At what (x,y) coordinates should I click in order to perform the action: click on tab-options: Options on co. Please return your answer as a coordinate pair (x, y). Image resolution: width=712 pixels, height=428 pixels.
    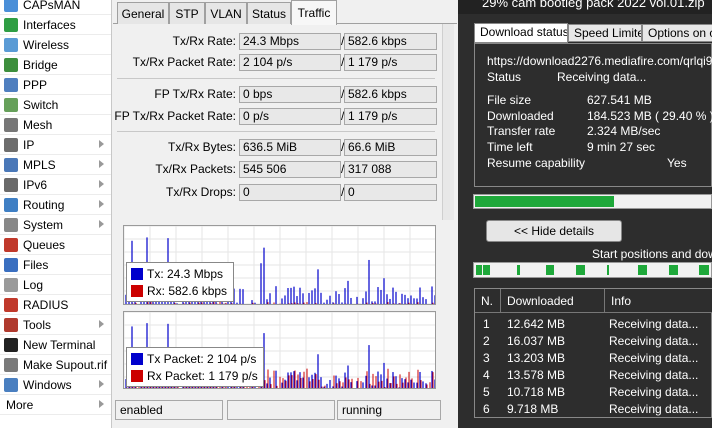
    Looking at the image, I should click on (677, 33).